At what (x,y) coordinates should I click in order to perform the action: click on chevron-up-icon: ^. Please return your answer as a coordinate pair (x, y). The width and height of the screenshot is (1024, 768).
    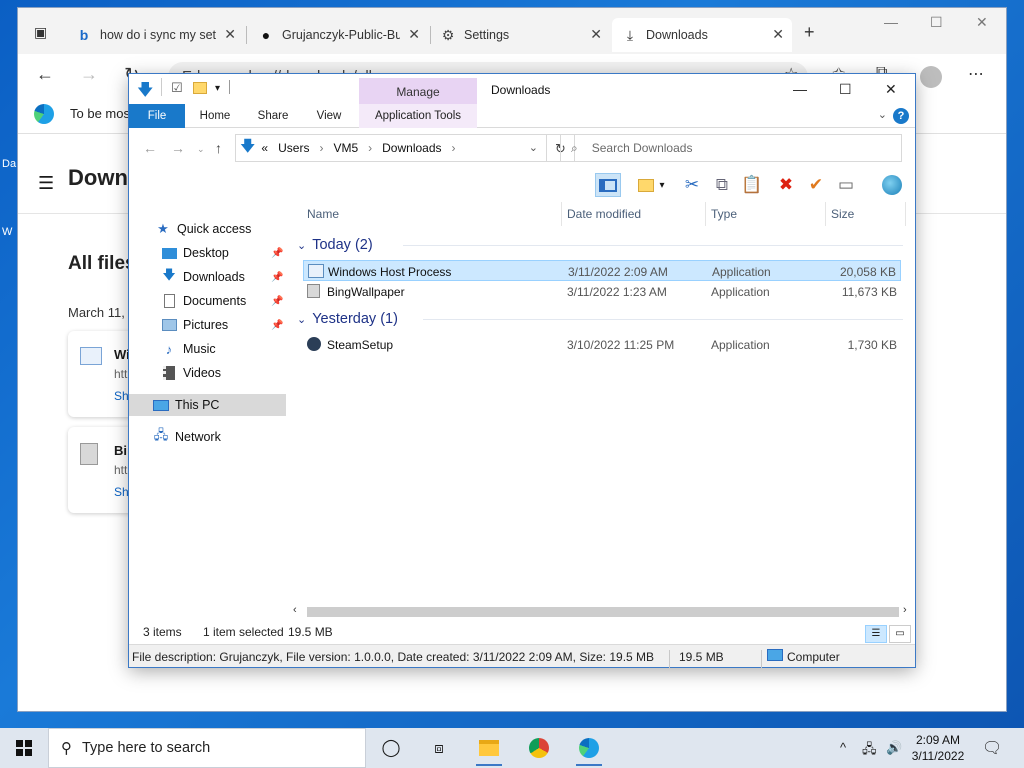
    Looking at the image, I should click on (843, 747).